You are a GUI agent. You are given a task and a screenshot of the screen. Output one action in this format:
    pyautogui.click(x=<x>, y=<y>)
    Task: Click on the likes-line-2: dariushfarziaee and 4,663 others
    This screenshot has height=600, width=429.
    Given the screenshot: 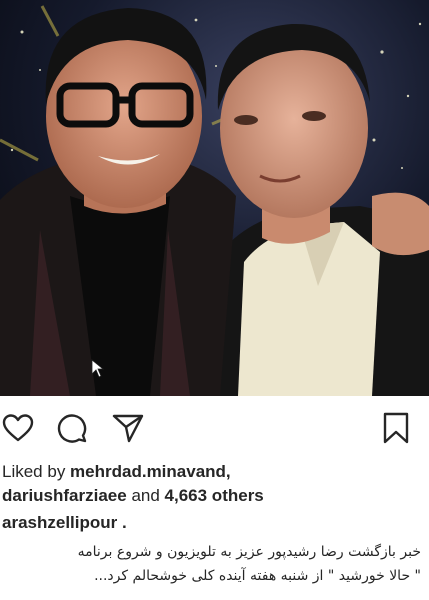 What is the action you would take?
    pyautogui.click(x=215, y=496)
    